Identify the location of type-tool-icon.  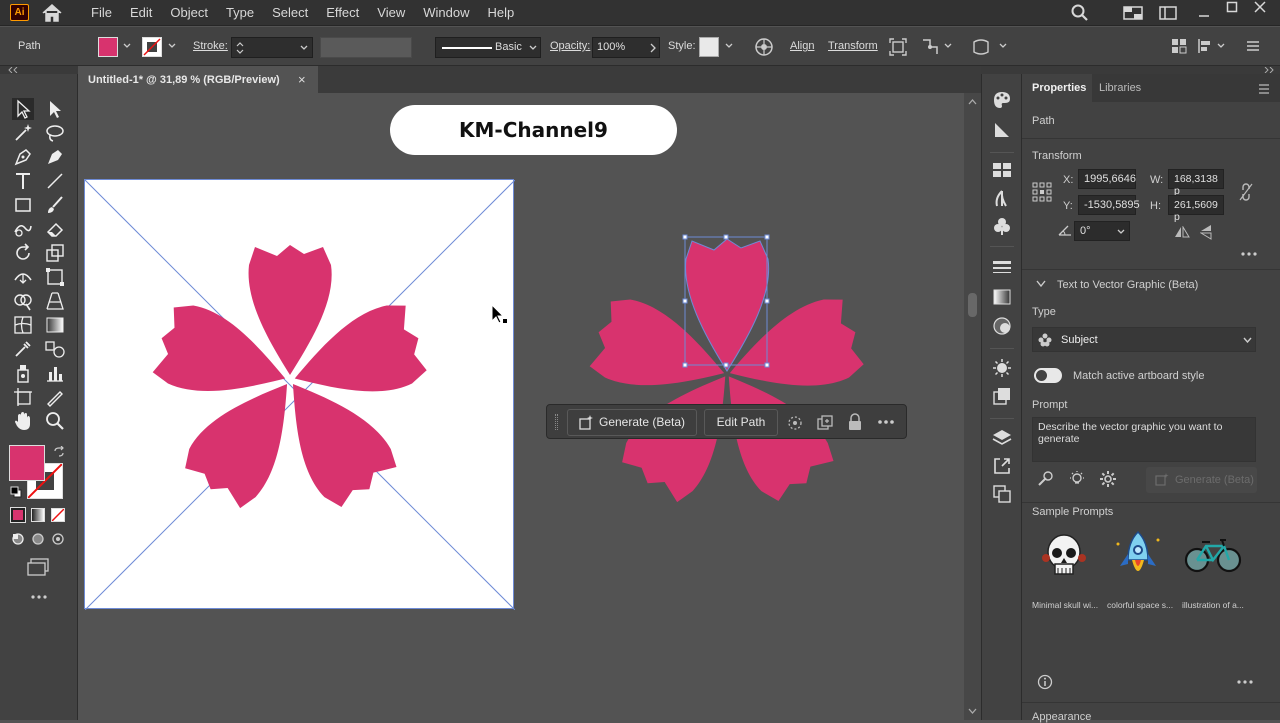
(23, 181).